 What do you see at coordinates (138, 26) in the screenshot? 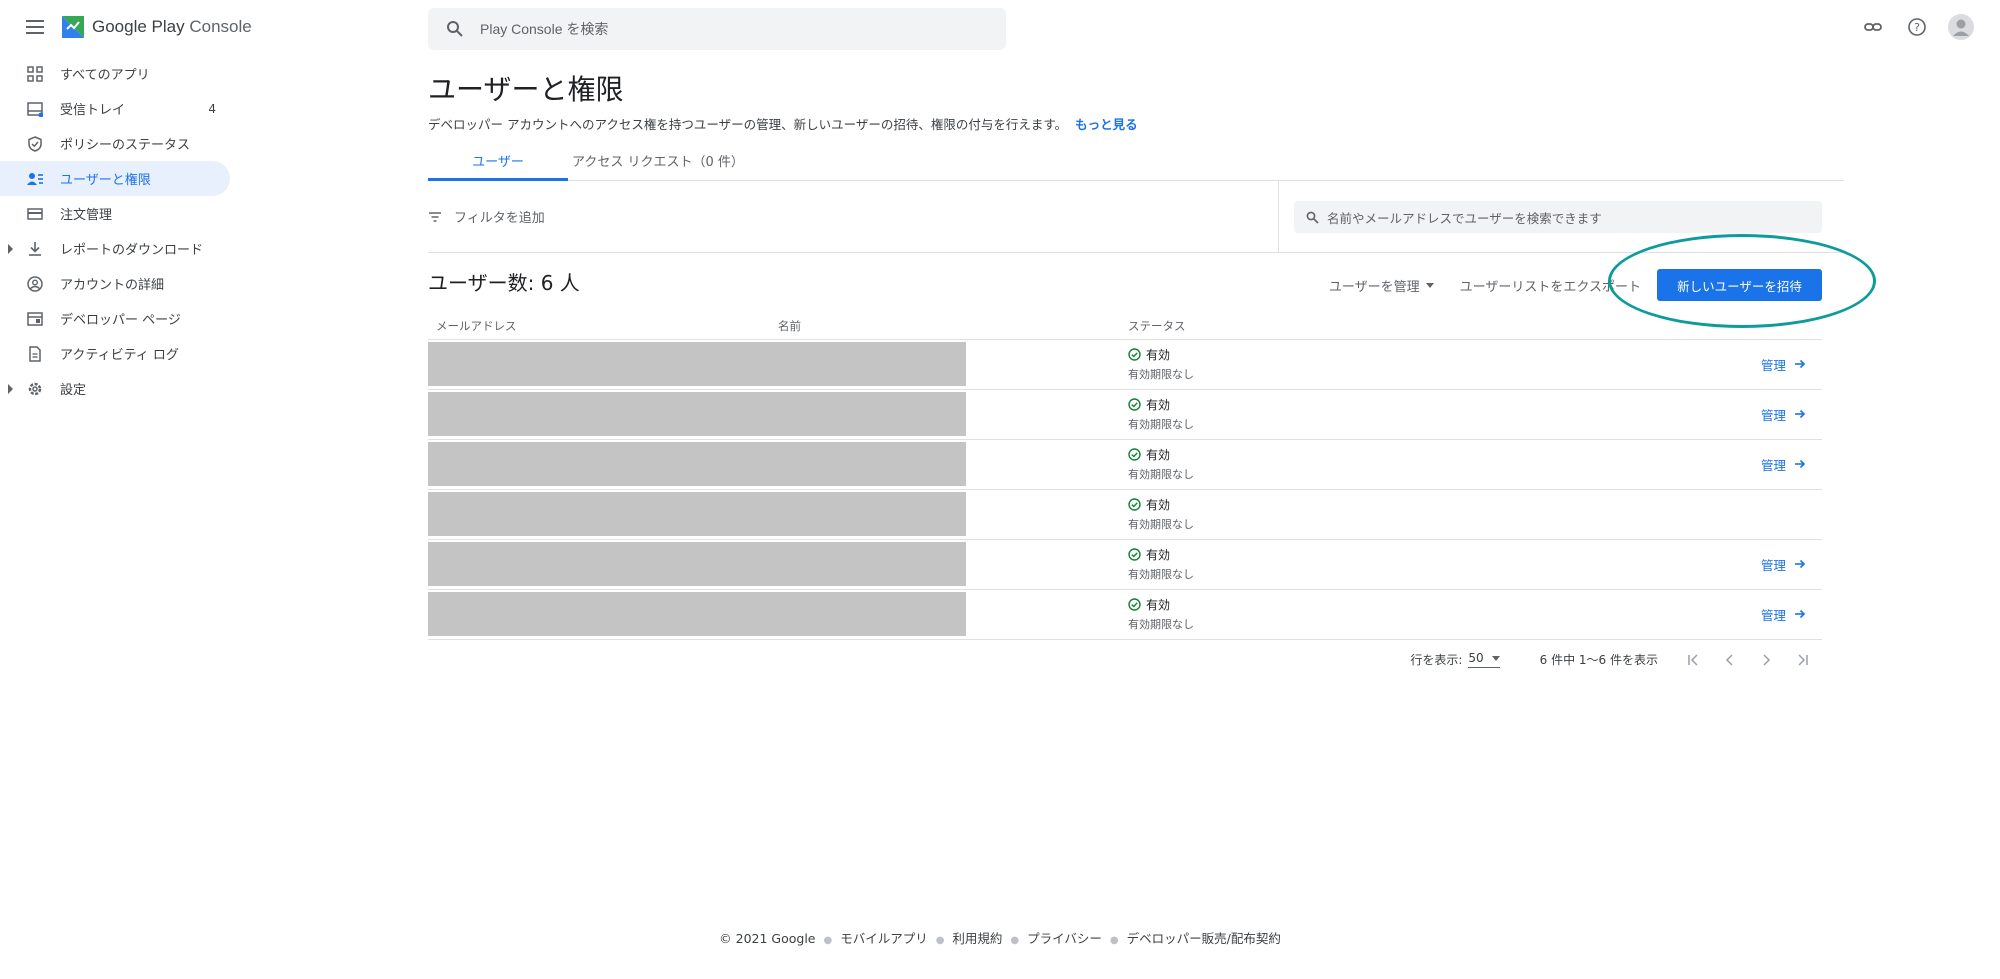
I see `logo-google-text: Google Play` at bounding box center [138, 26].